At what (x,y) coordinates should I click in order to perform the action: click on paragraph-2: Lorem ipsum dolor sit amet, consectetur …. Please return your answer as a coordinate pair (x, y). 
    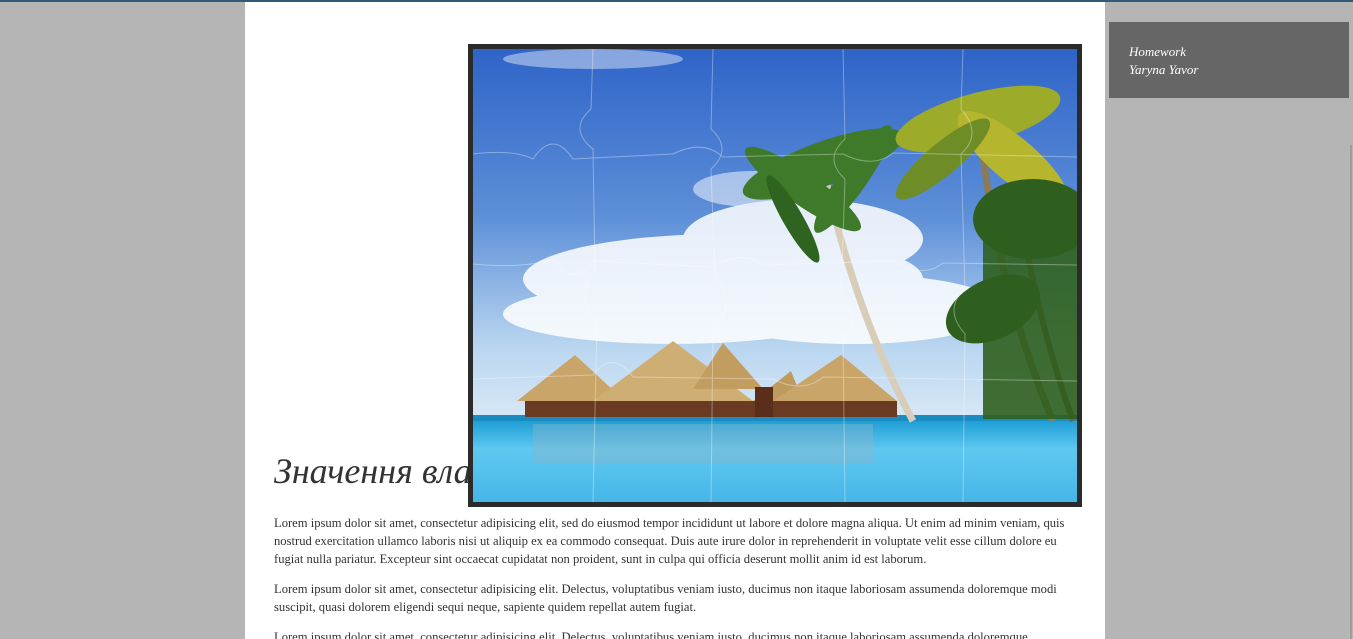
    Looking at the image, I should click on (665, 598).